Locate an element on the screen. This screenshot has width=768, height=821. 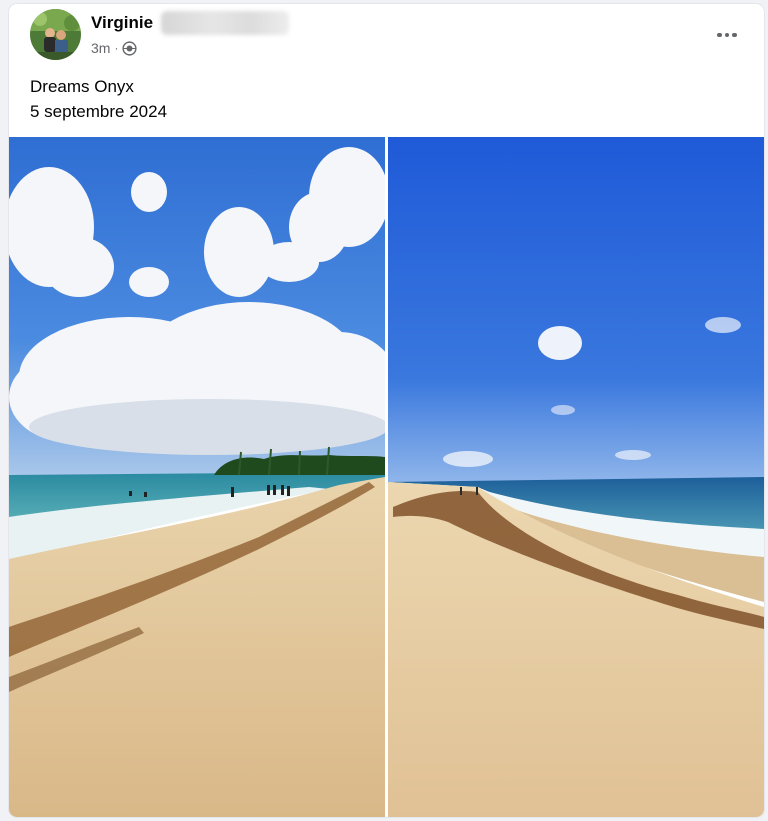
blurred-surname is located at coordinates (225, 23).